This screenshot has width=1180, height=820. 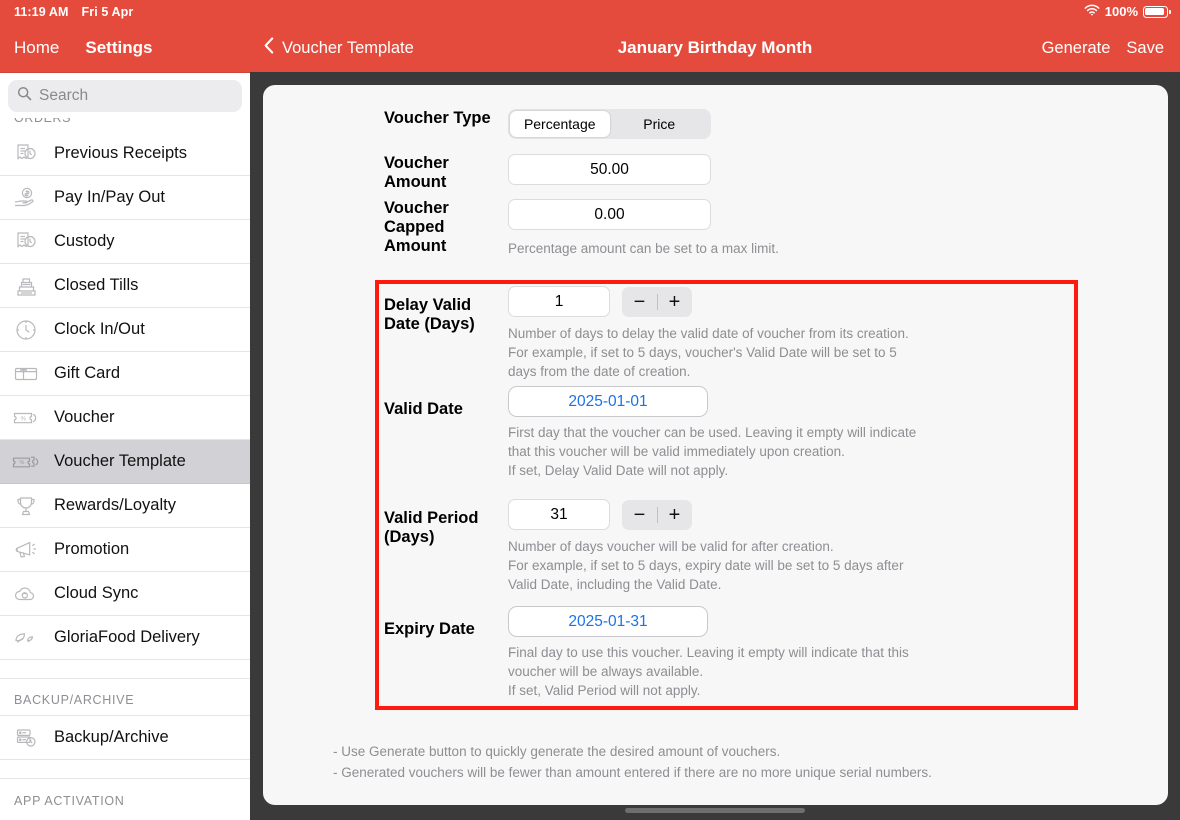 What do you see at coordinates (26, 374) in the screenshot?
I see `gift-card-icon` at bounding box center [26, 374].